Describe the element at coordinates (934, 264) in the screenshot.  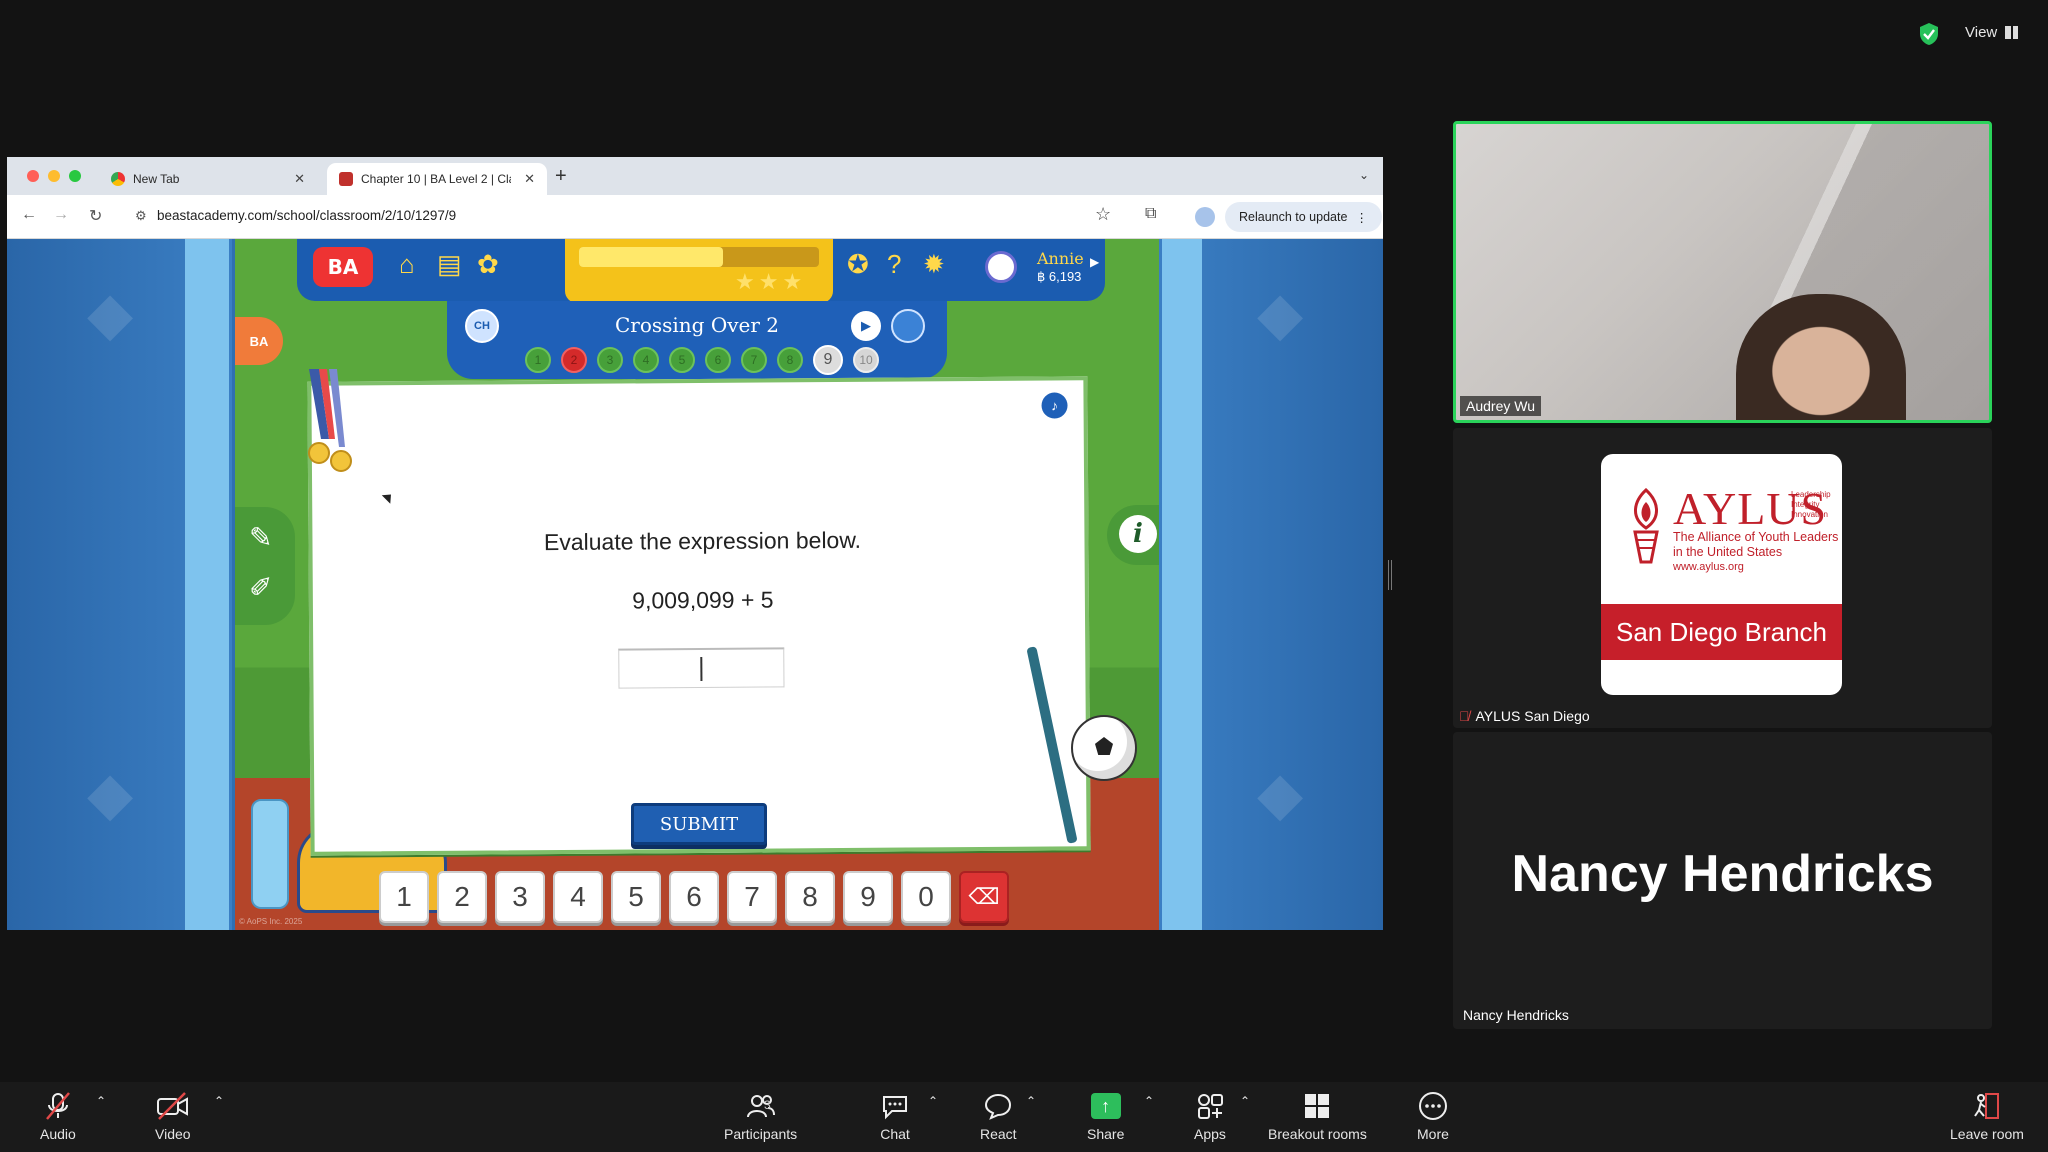
I see `settings-gear-icon: ✹` at that location.